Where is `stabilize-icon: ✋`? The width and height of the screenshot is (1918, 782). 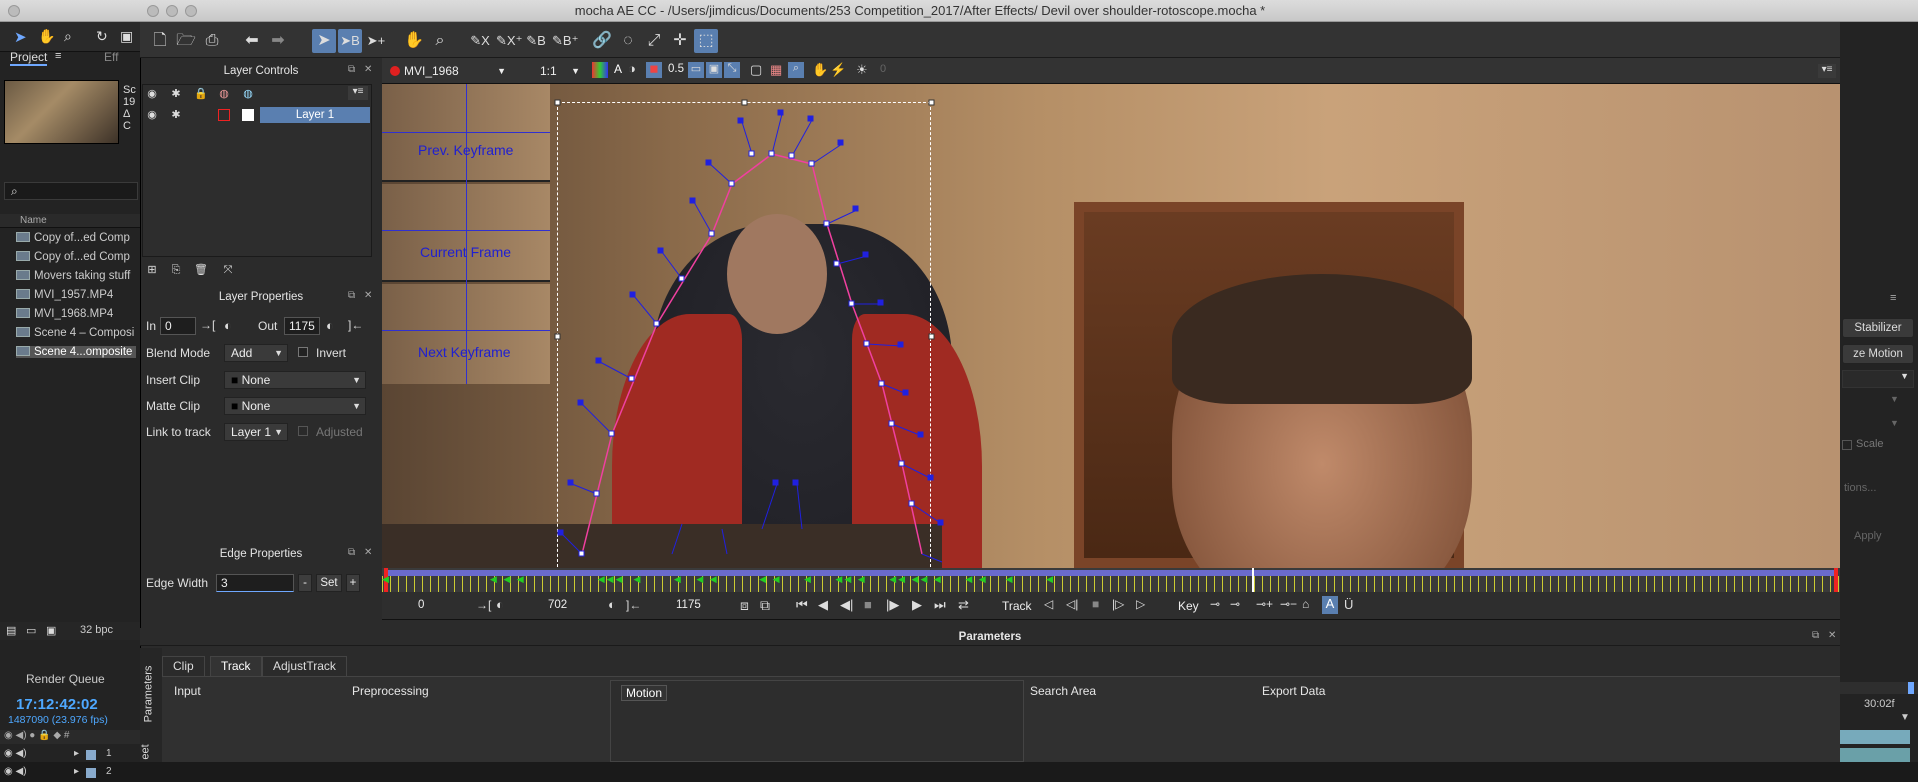
stabilize-icon: ✋ is located at coordinates (820, 70).